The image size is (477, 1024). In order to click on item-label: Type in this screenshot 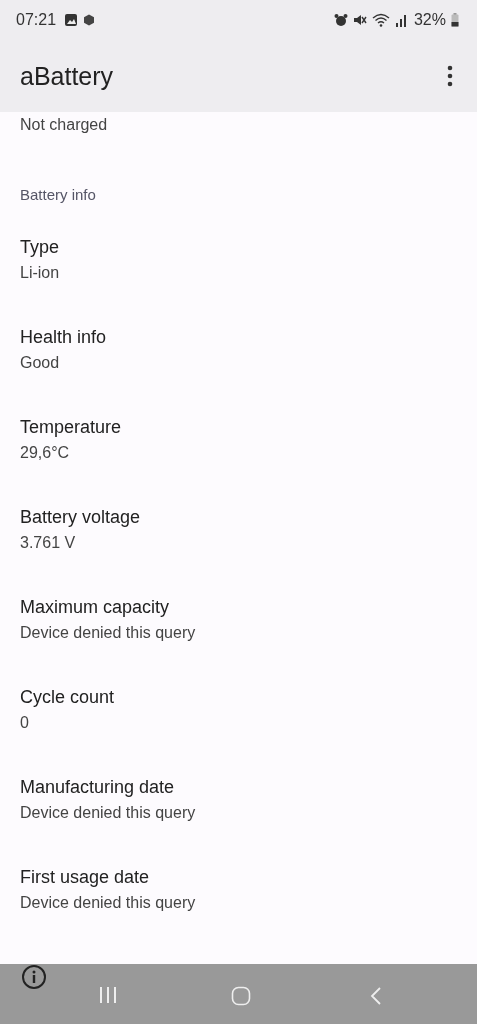, I will do `click(40, 247)`.